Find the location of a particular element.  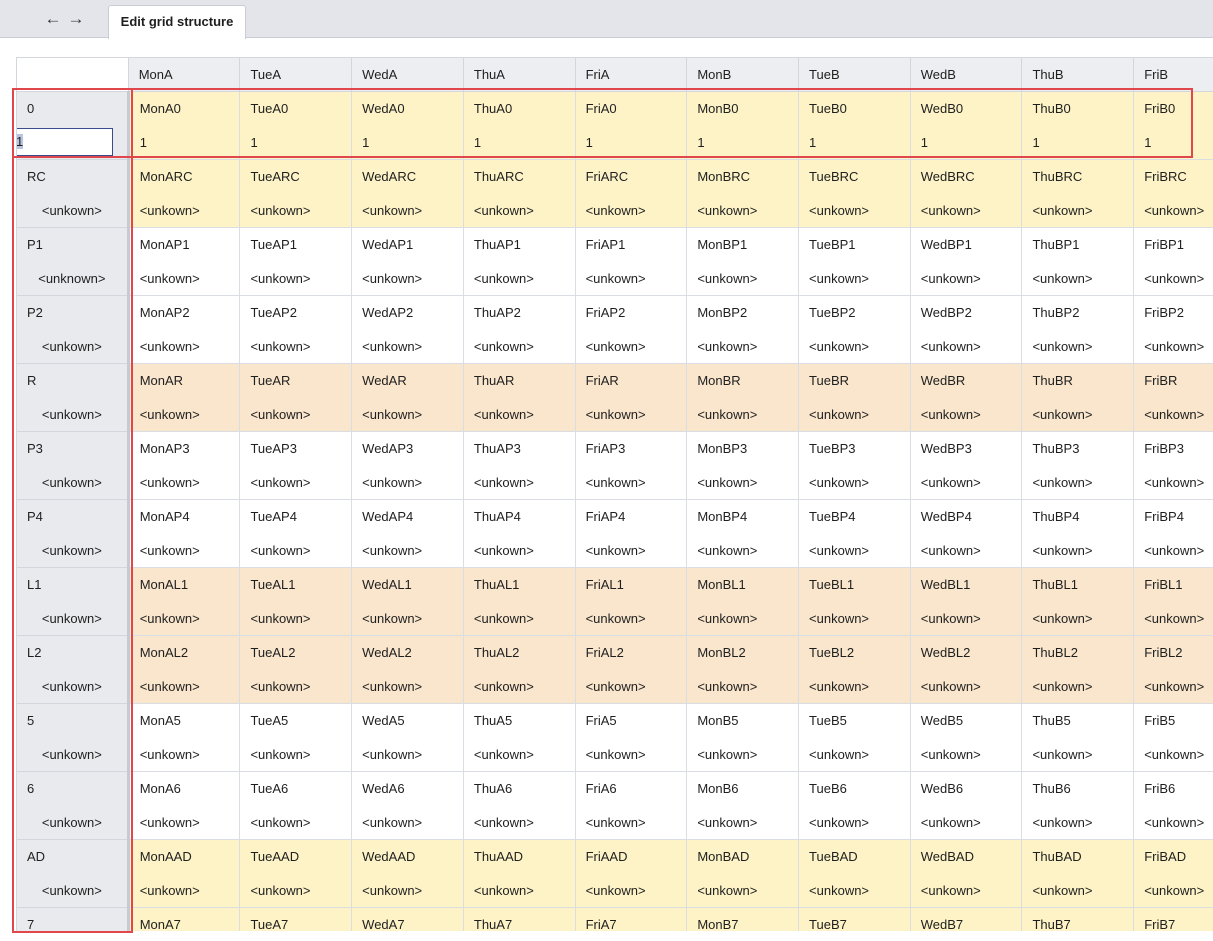

grid-cell-code: FriB0 is located at coordinates (1173, 108).